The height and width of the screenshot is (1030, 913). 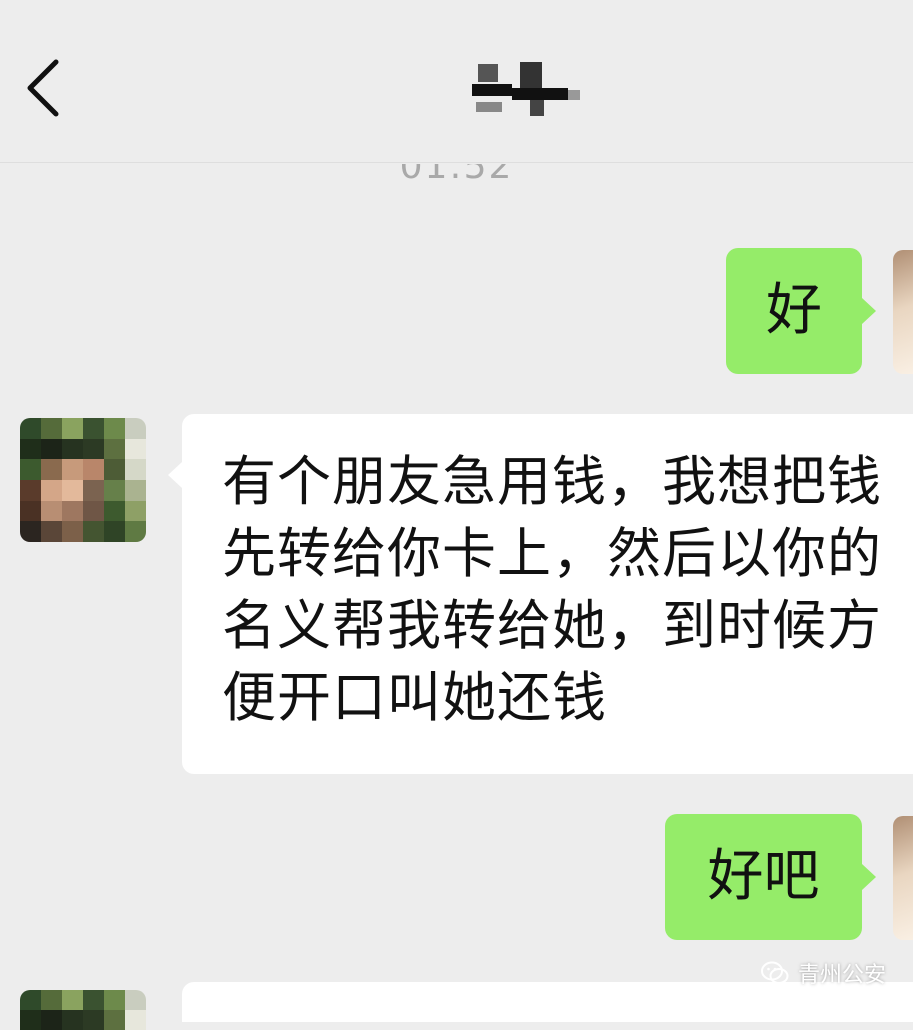 What do you see at coordinates (43, 88) in the screenshot?
I see `chevron-left-icon` at bounding box center [43, 88].